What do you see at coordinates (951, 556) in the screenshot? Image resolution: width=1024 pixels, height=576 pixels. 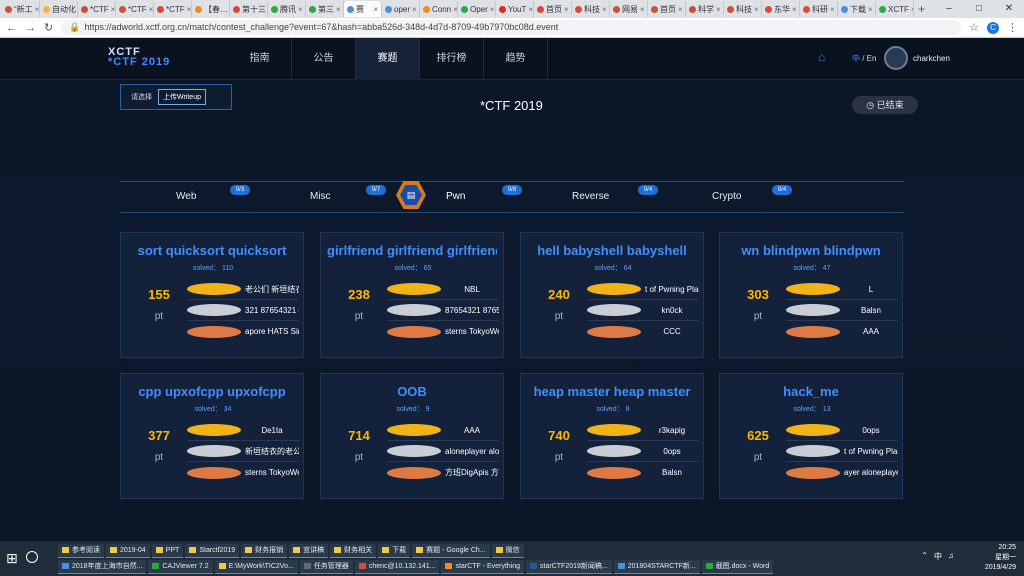 I see `volume-icon: ♫` at bounding box center [951, 556].